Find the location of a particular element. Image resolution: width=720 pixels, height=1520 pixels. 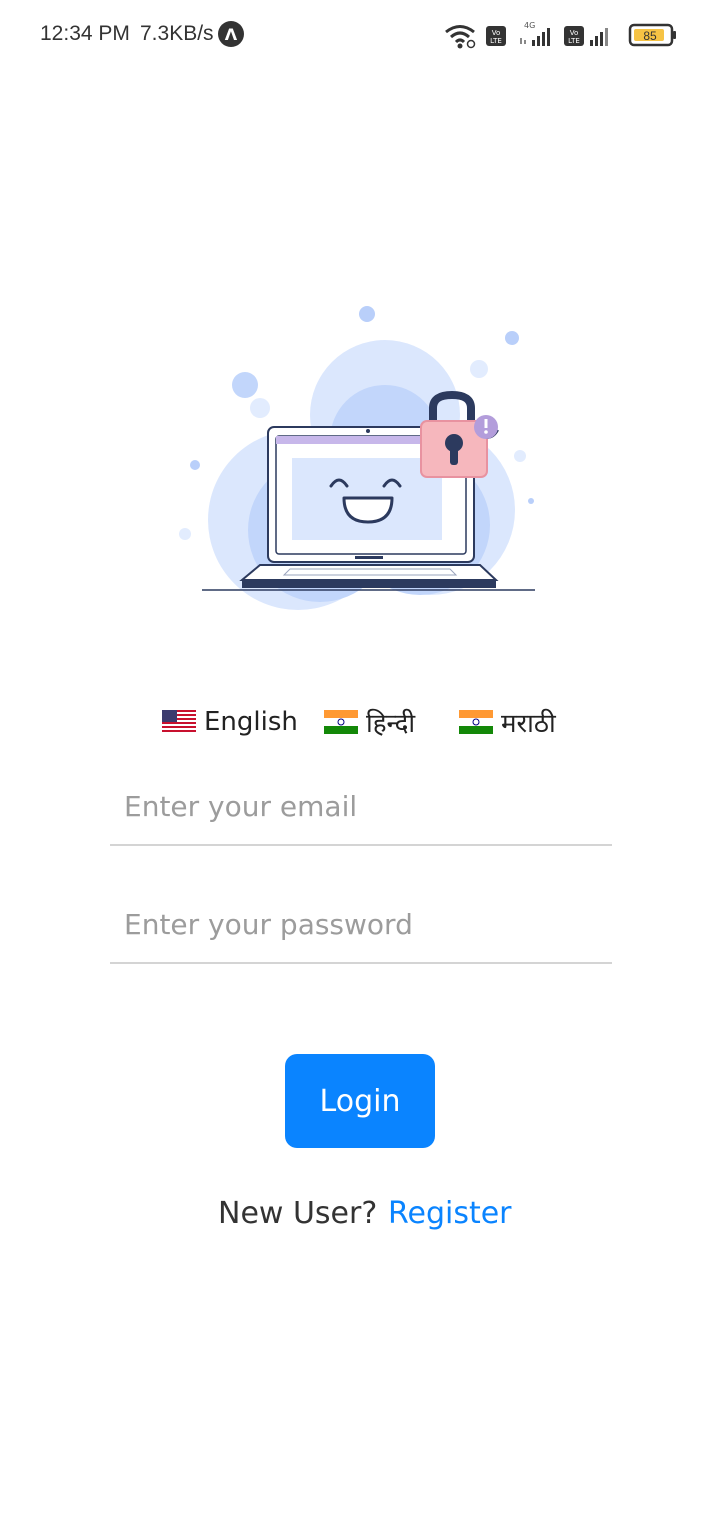

svg-text: 85 is located at coordinates (650, 36).